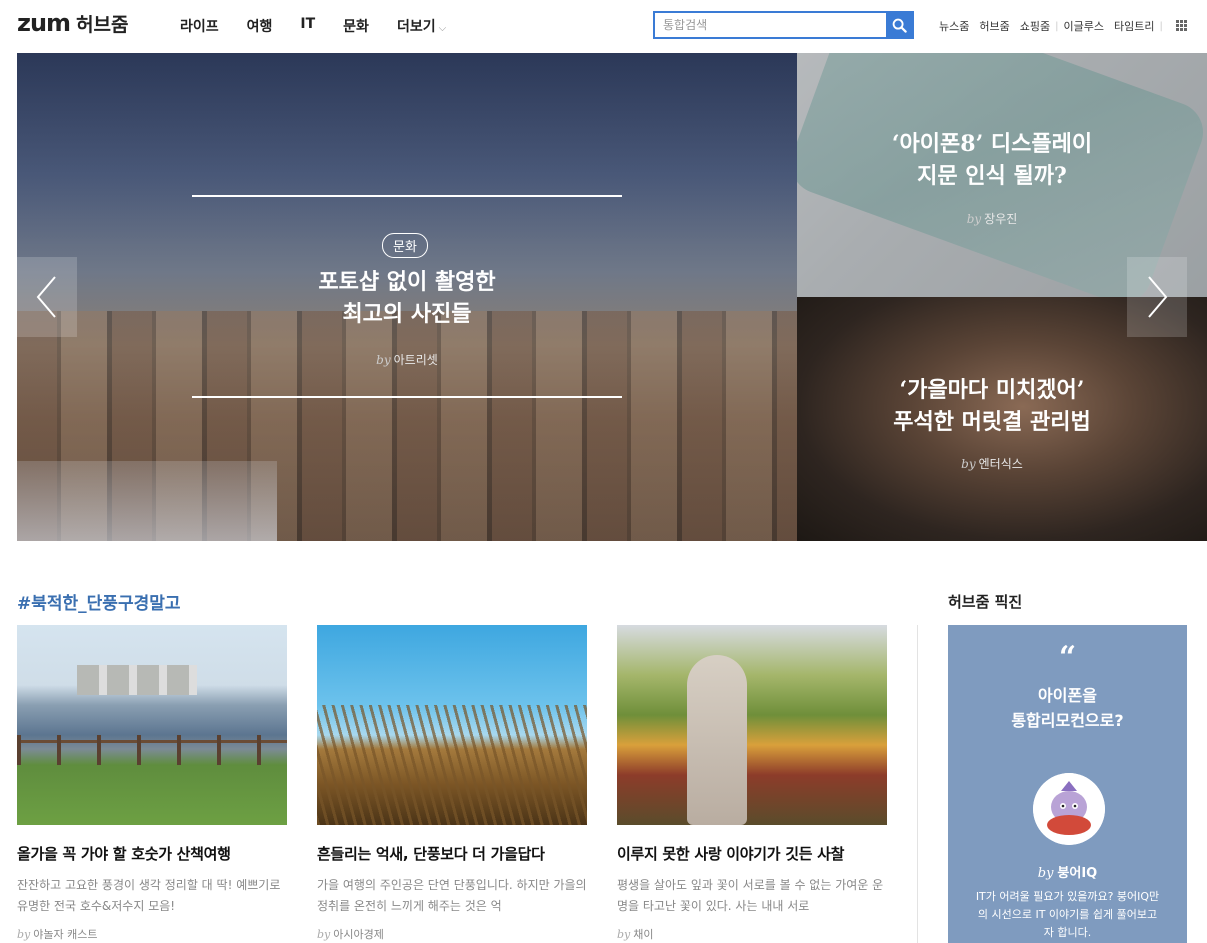 This screenshot has height=943, width=1207. Describe the element at coordinates (407, 282) in the screenshot. I see `hero-main-title-line1: 포토샵 없이 촬영한` at that location.